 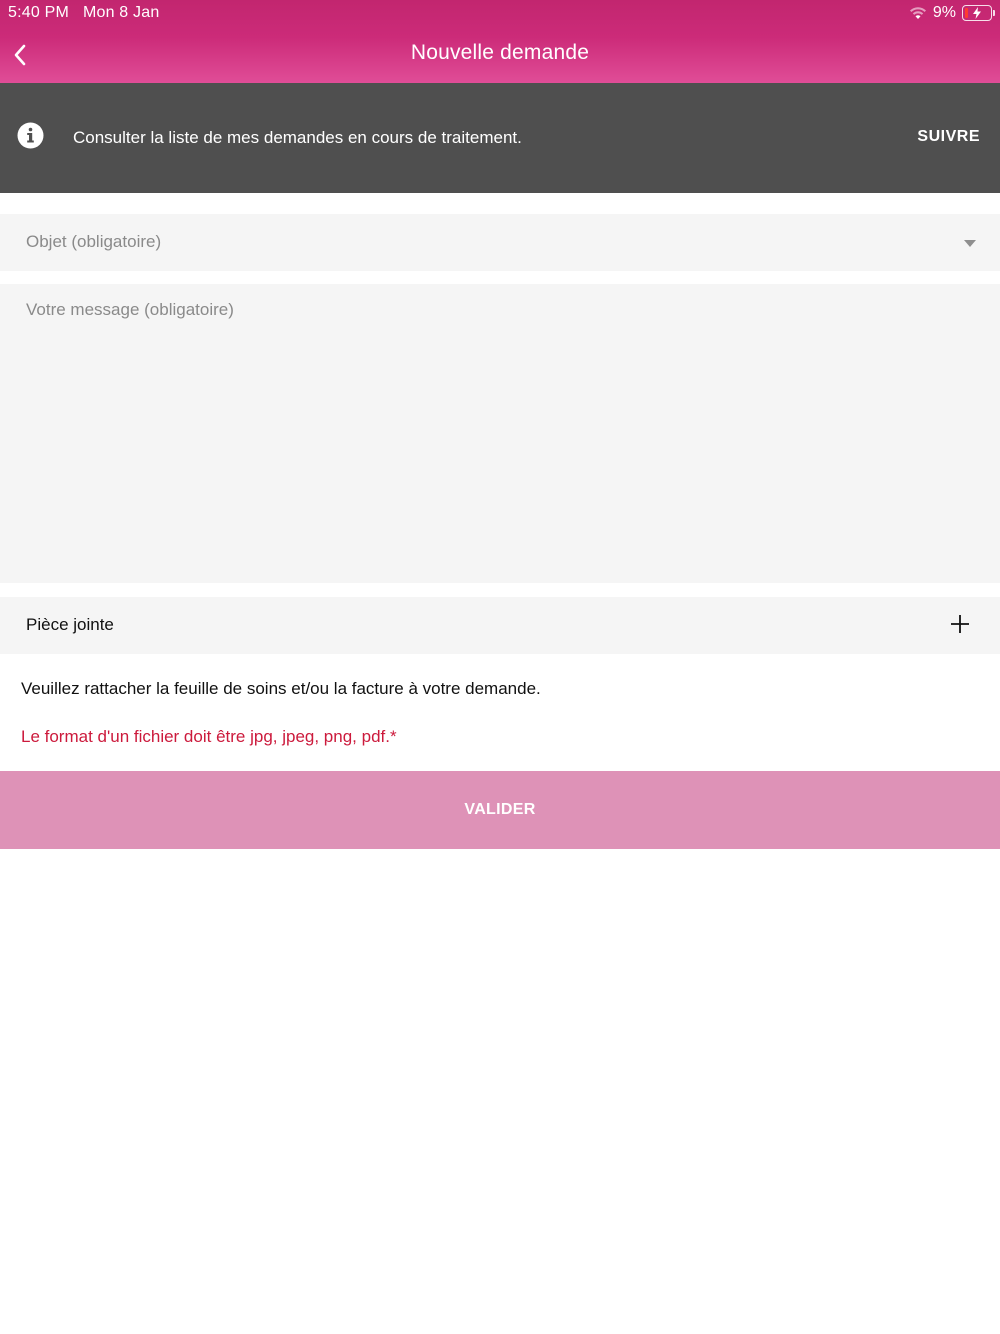 I want to click on dropdown-arrow-icon, so click(x=970, y=243).